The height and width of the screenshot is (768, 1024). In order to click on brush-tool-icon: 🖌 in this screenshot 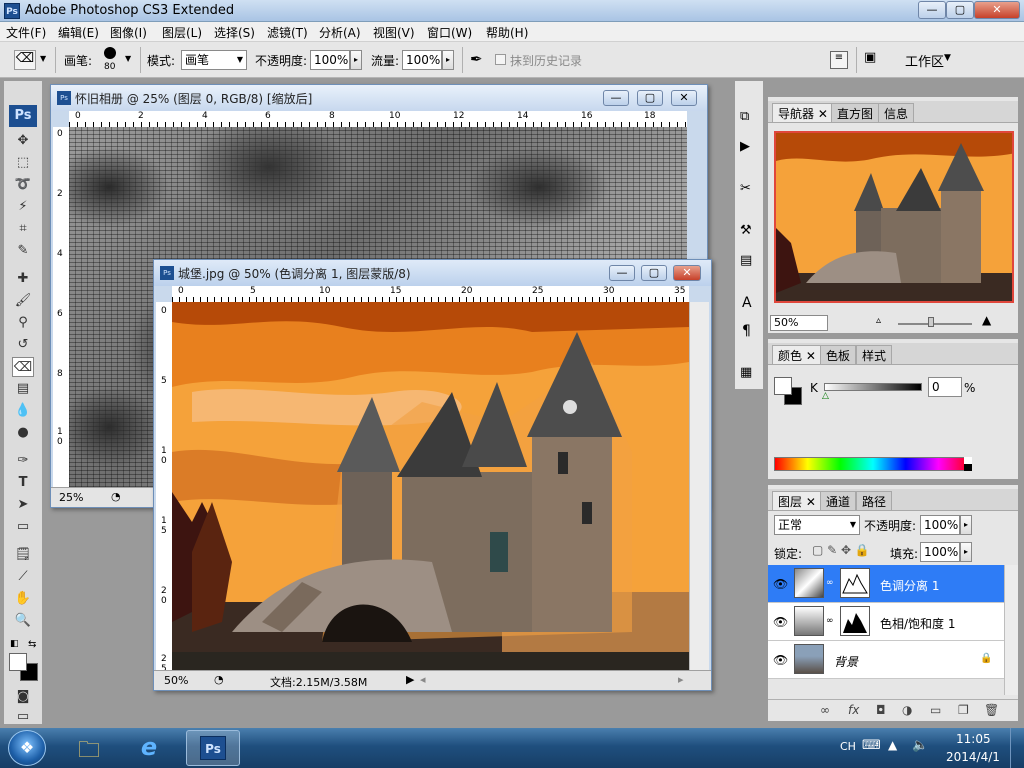, I will do `click(23, 301)`.